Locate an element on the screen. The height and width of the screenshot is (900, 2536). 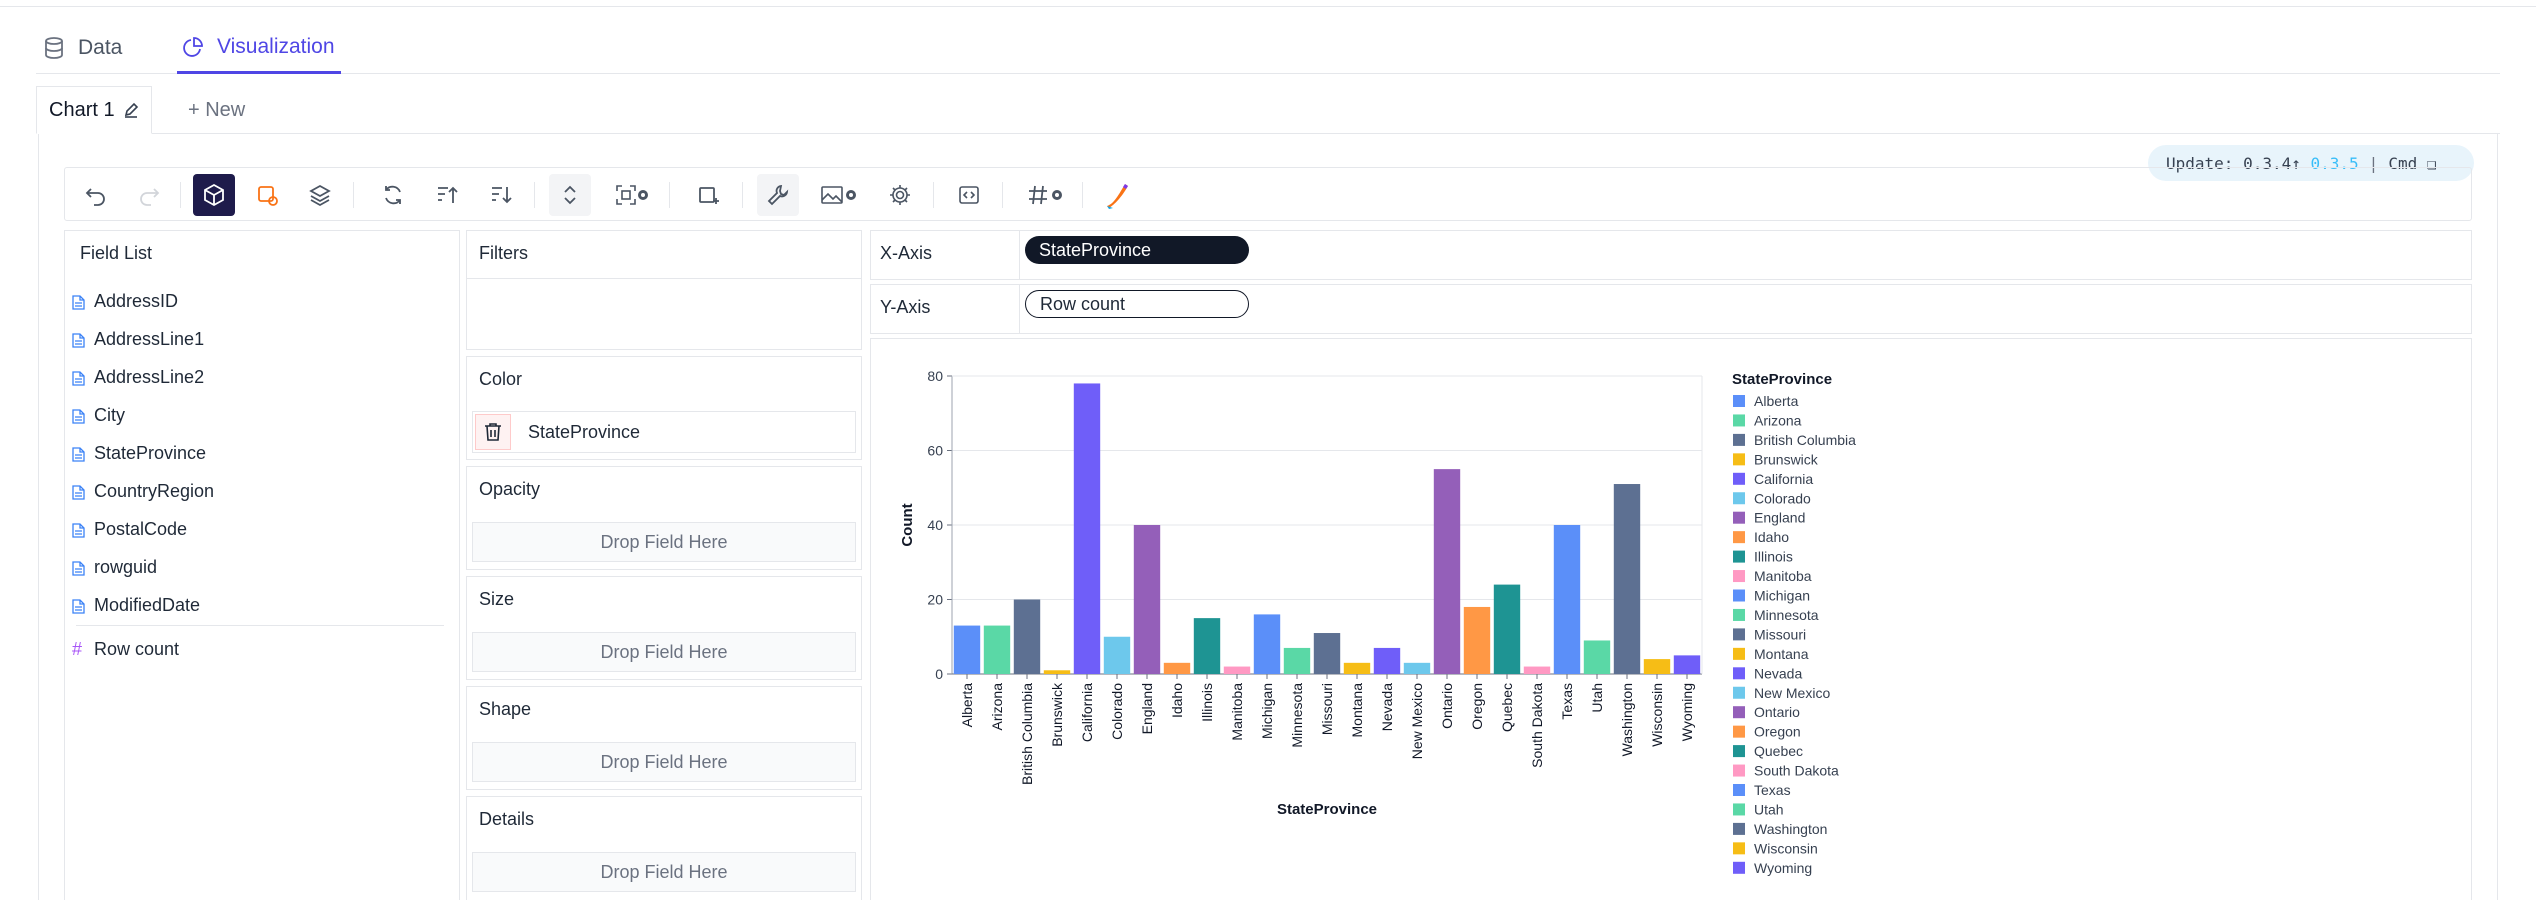
y-tick-label: 0 is located at coordinates (939, 674).